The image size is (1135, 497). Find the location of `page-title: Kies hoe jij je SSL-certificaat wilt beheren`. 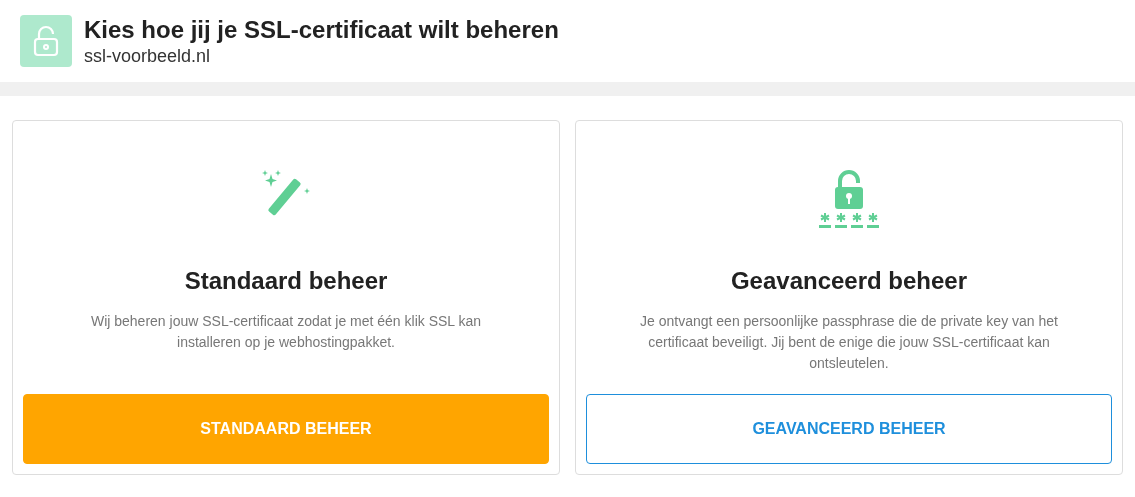

page-title: Kies hoe jij je SSL-certificaat wilt beheren is located at coordinates (321, 29).